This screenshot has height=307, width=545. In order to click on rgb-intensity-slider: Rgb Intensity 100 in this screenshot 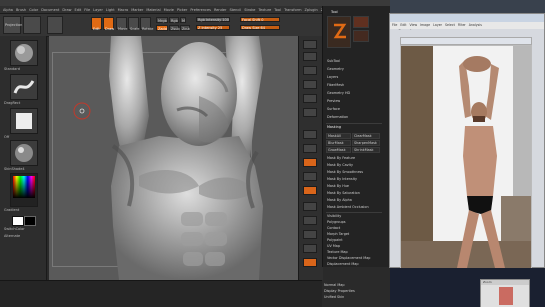, I will do `click(213, 19)`.